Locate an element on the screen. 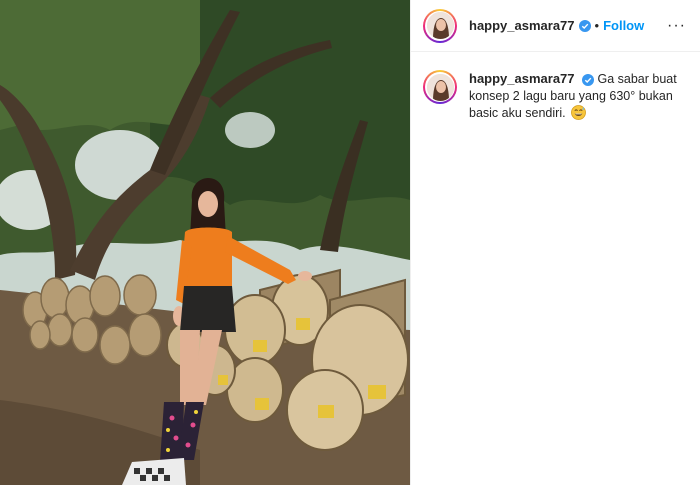 Image resolution: width=700 pixels, height=485 pixels. more-options-icon: ··· is located at coordinates (676, 26).